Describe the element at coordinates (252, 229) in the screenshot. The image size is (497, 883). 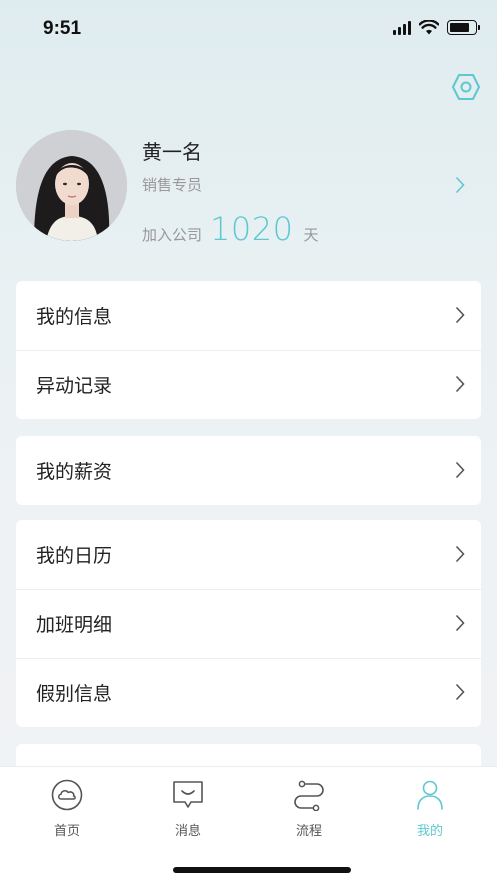
I see `join-days: 1020` at that location.